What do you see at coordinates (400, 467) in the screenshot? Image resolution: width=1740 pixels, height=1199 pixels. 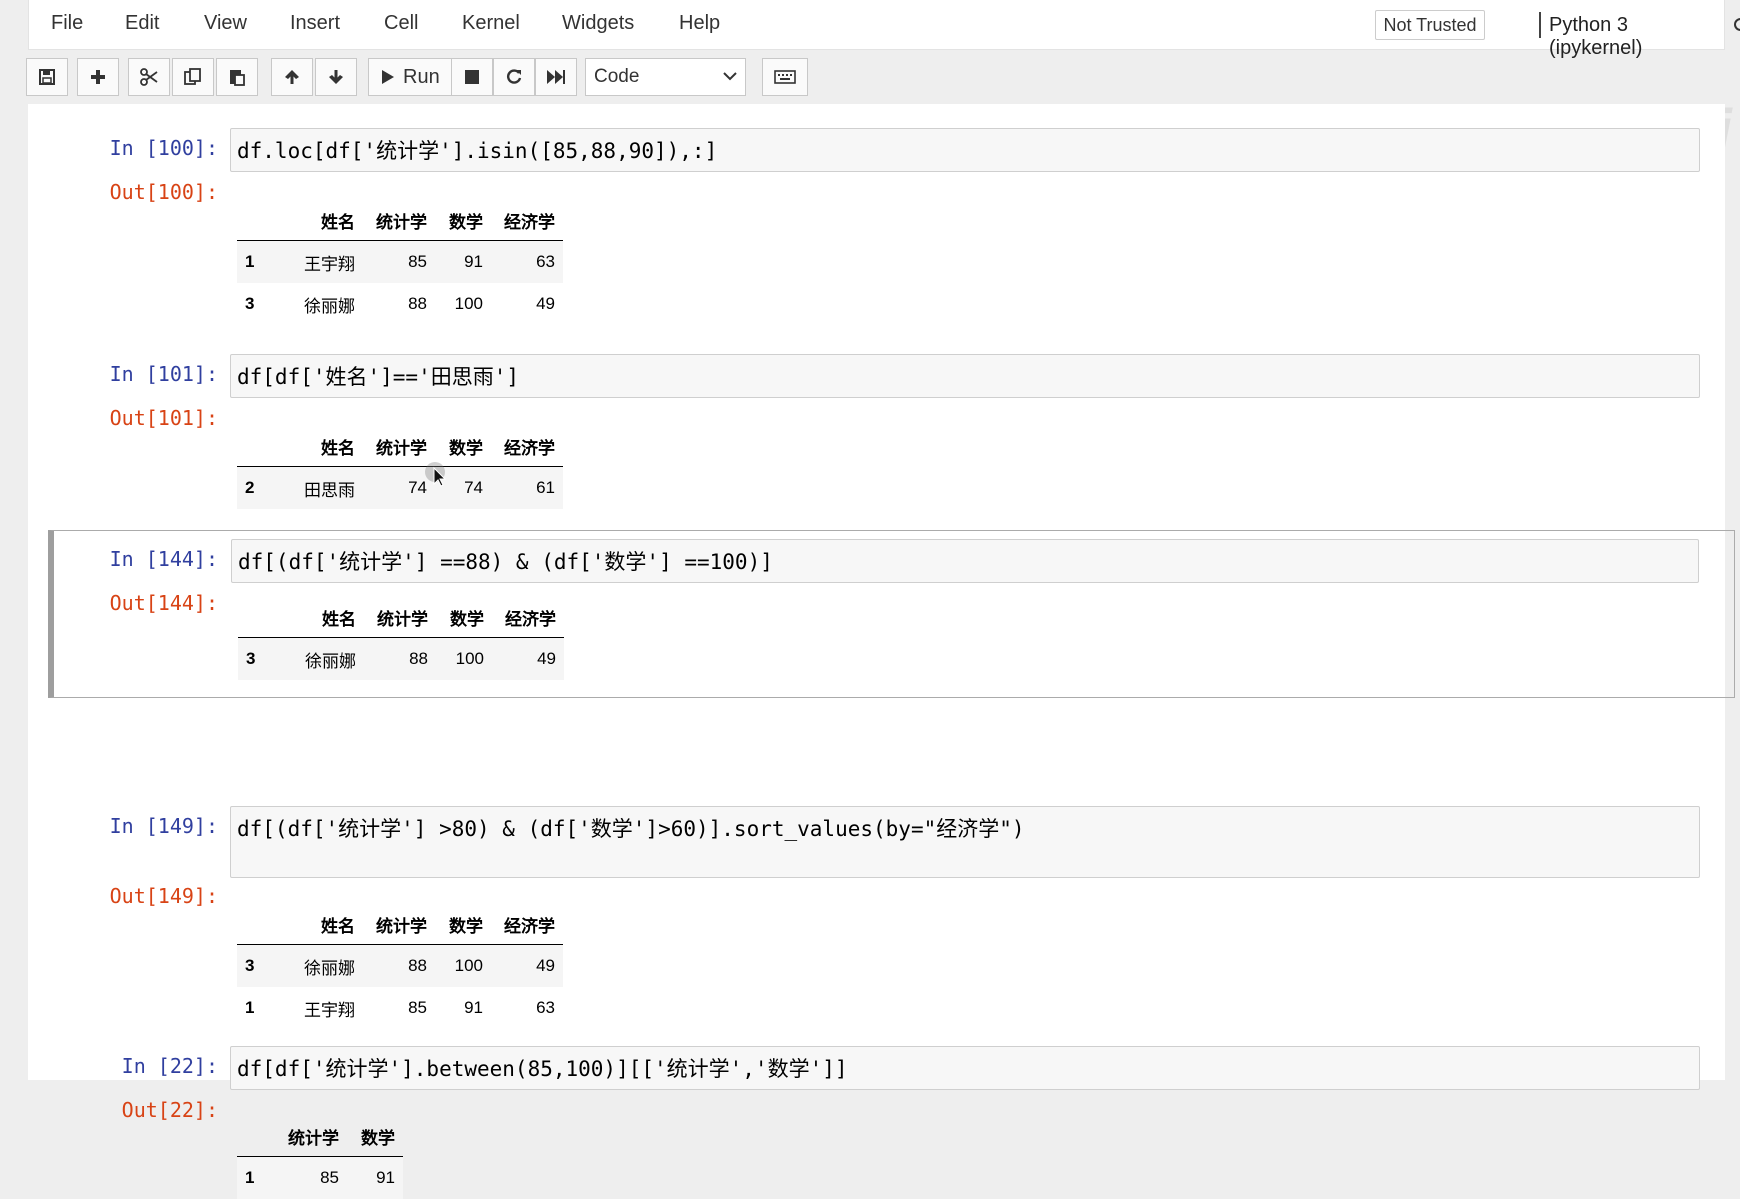 I see `dataframe-table: 姓名 统计学 数学 经济学 2 田思雨 74 74 61` at bounding box center [400, 467].